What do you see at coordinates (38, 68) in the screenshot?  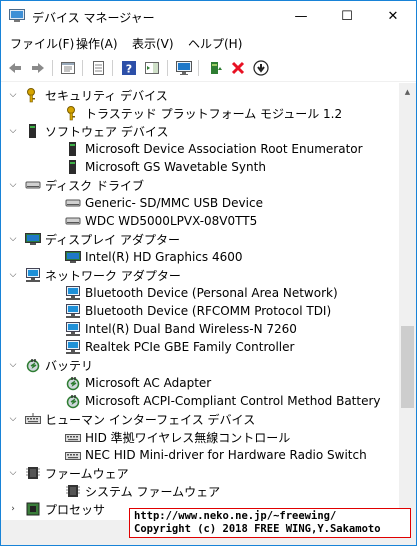 I see `forward-button` at bounding box center [38, 68].